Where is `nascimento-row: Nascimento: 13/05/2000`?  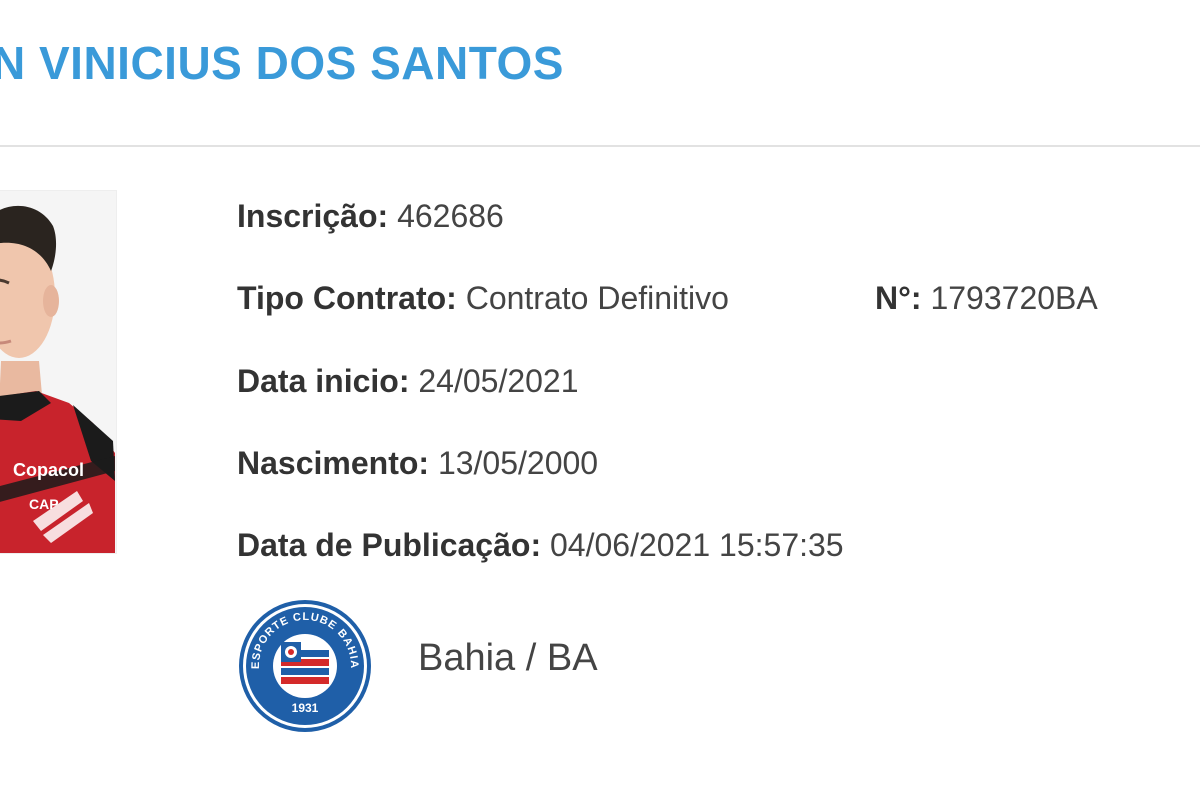 nascimento-row: Nascimento: 13/05/2000 is located at coordinates (417, 463).